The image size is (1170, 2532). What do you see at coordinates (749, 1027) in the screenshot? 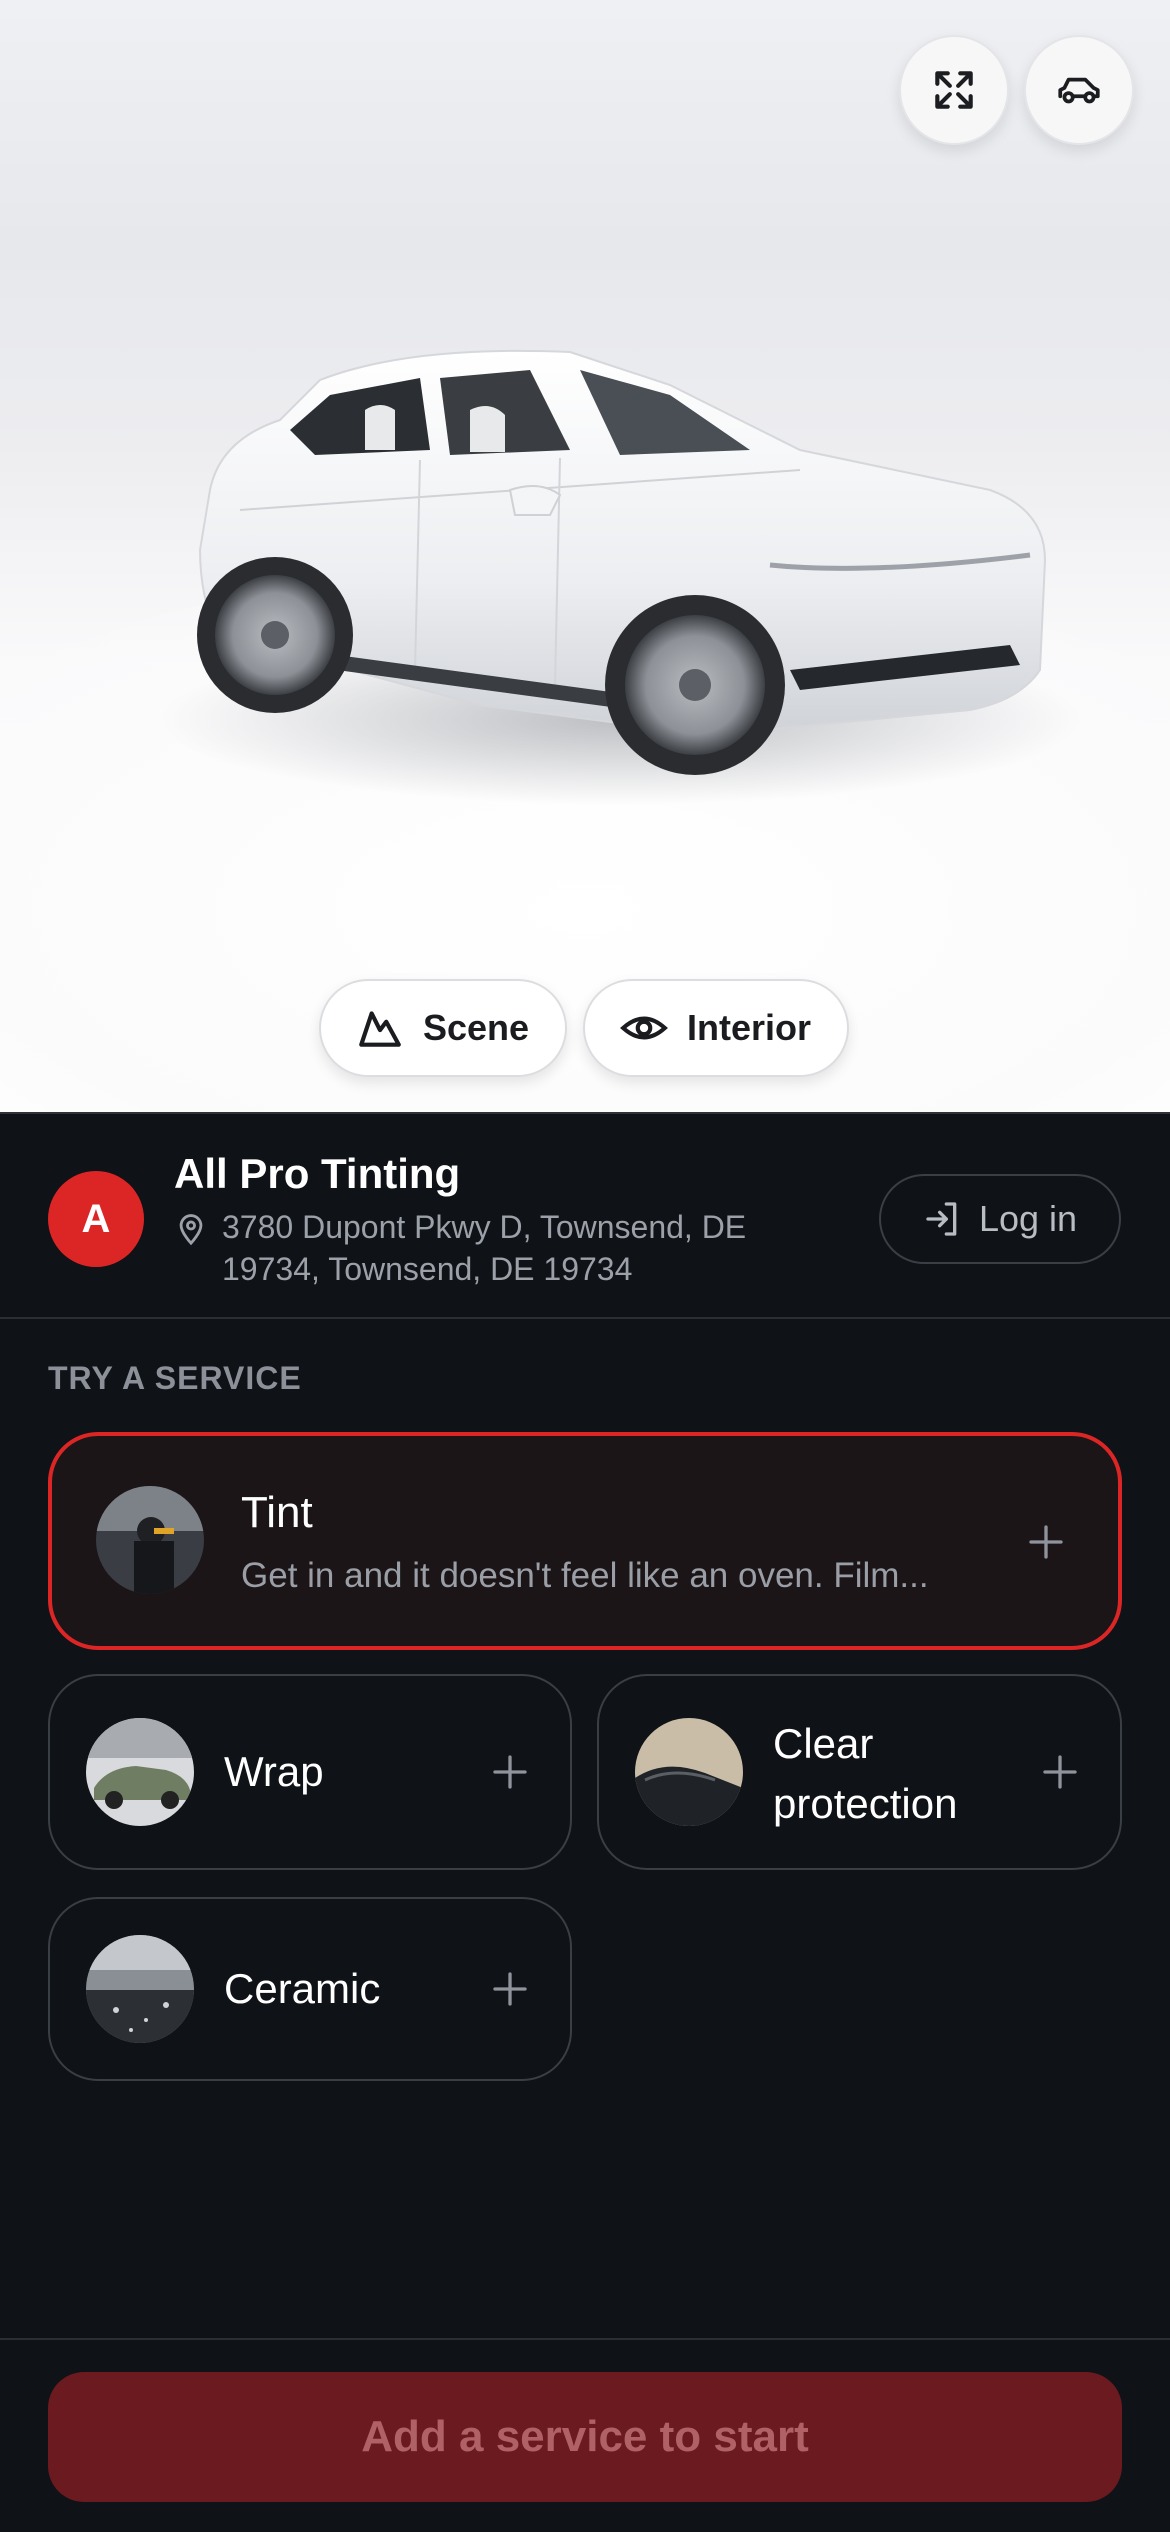
I see `interior-label: Interior` at bounding box center [749, 1027].